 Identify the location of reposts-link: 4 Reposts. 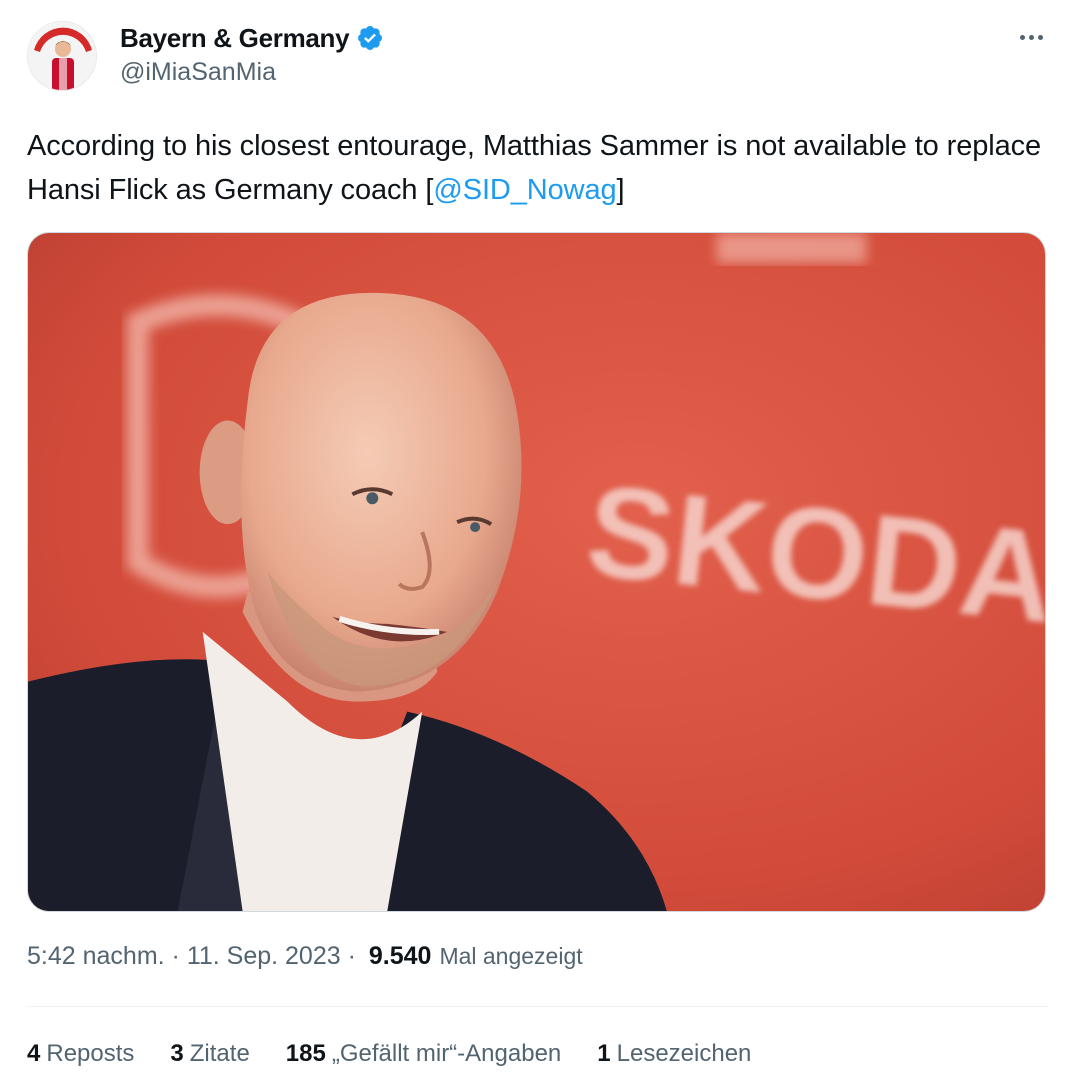
(80, 1054).